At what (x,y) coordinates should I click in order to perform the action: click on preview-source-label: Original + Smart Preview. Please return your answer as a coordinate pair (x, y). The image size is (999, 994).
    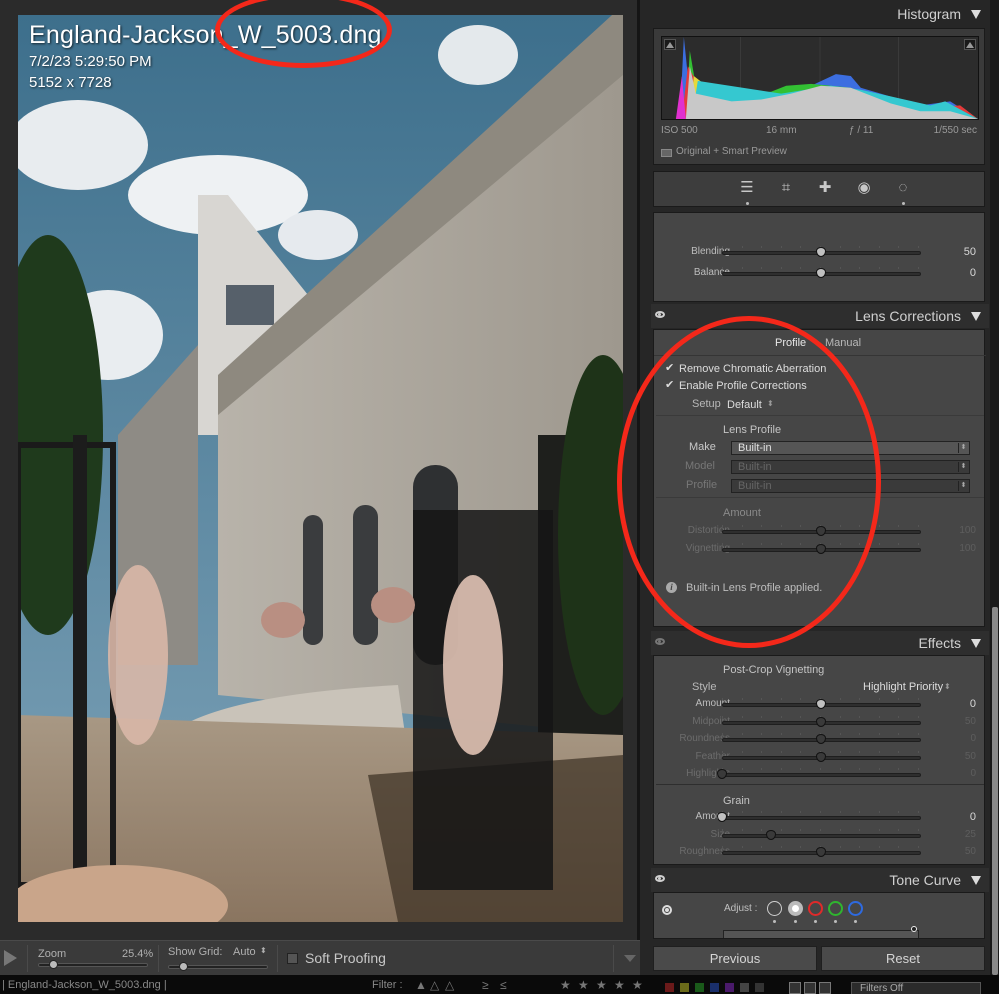
    Looking at the image, I should click on (731, 151).